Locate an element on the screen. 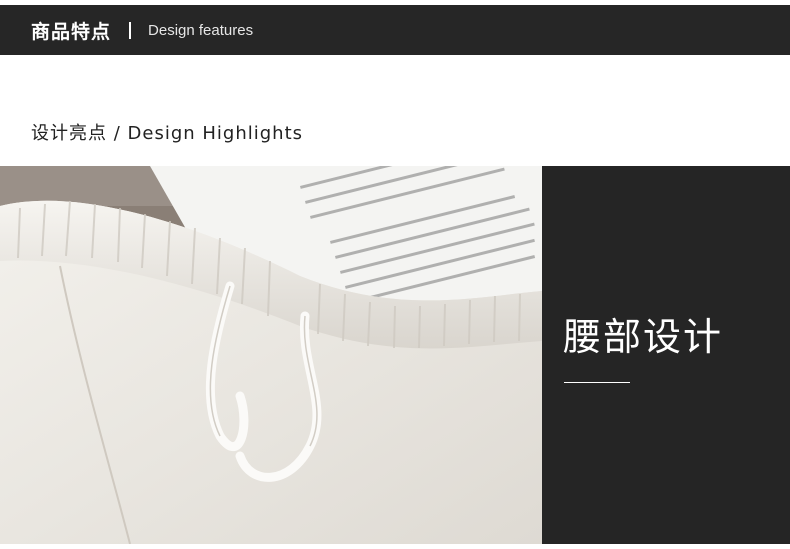 The height and width of the screenshot is (549, 790). feature-title: 腰部设计 is located at coordinates (643, 337).